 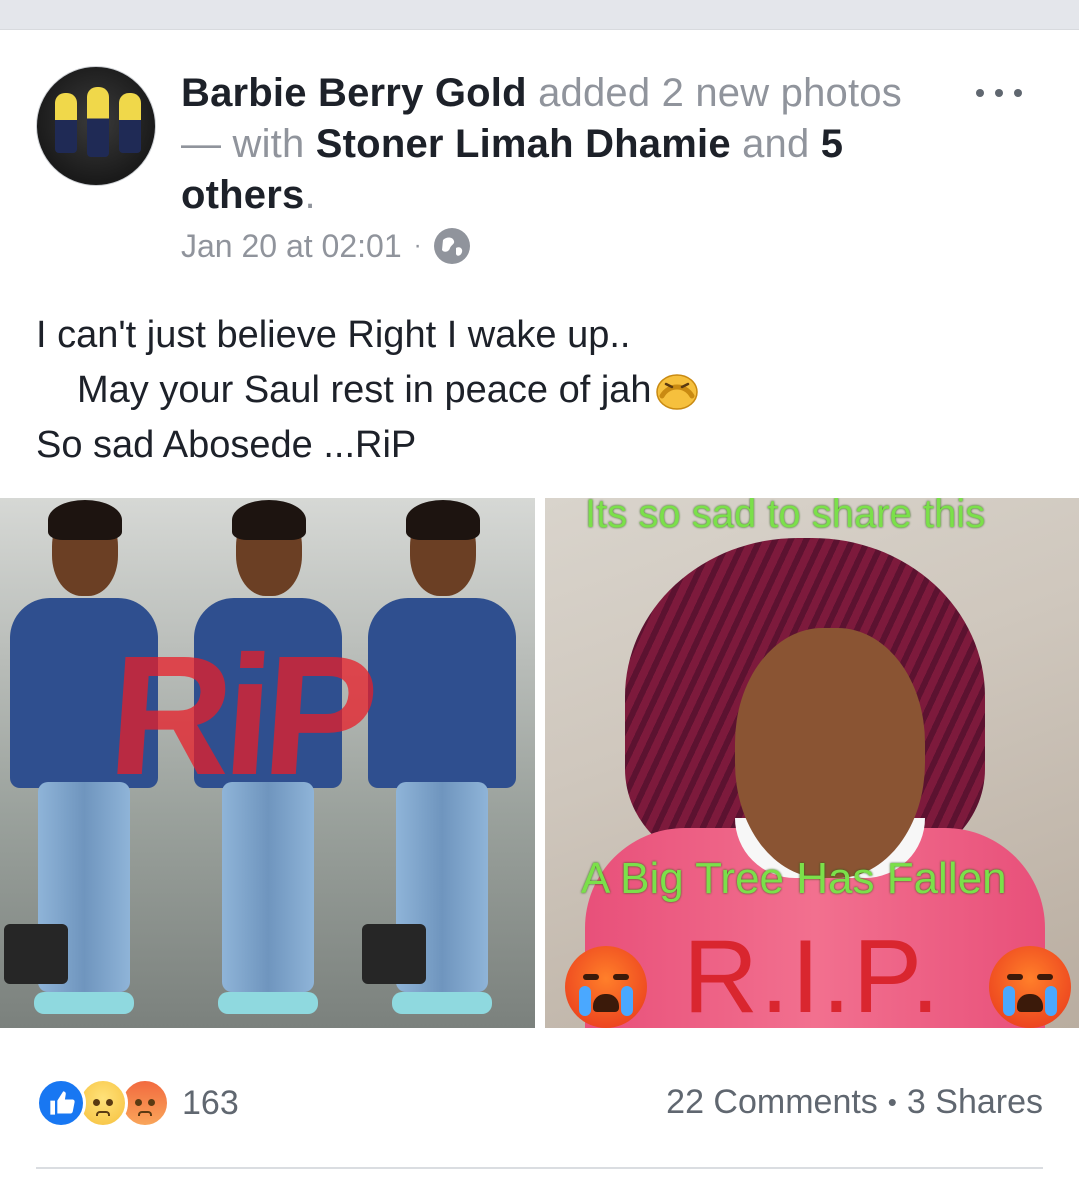 I want to click on author-avatar, so click(x=96, y=126).